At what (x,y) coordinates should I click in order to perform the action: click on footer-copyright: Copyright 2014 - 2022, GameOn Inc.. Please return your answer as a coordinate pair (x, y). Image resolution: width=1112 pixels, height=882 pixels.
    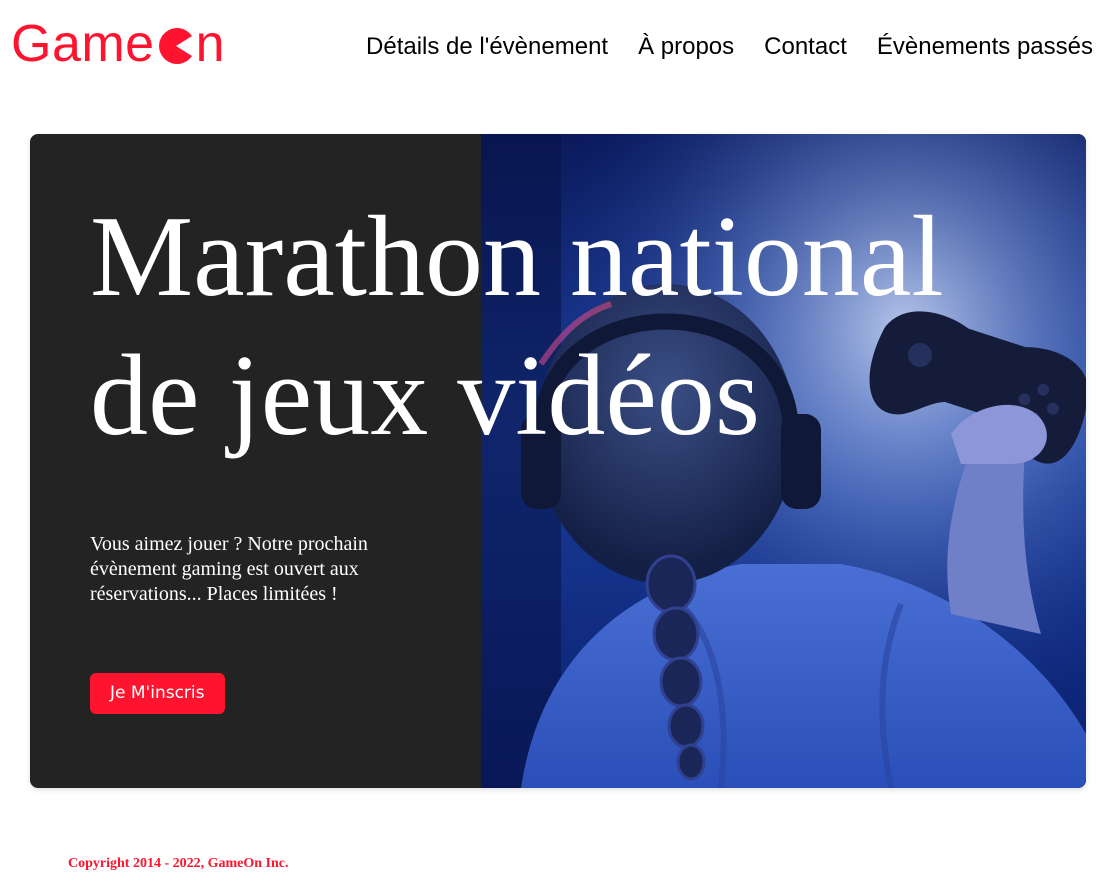
    Looking at the image, I should click on (178, 863).